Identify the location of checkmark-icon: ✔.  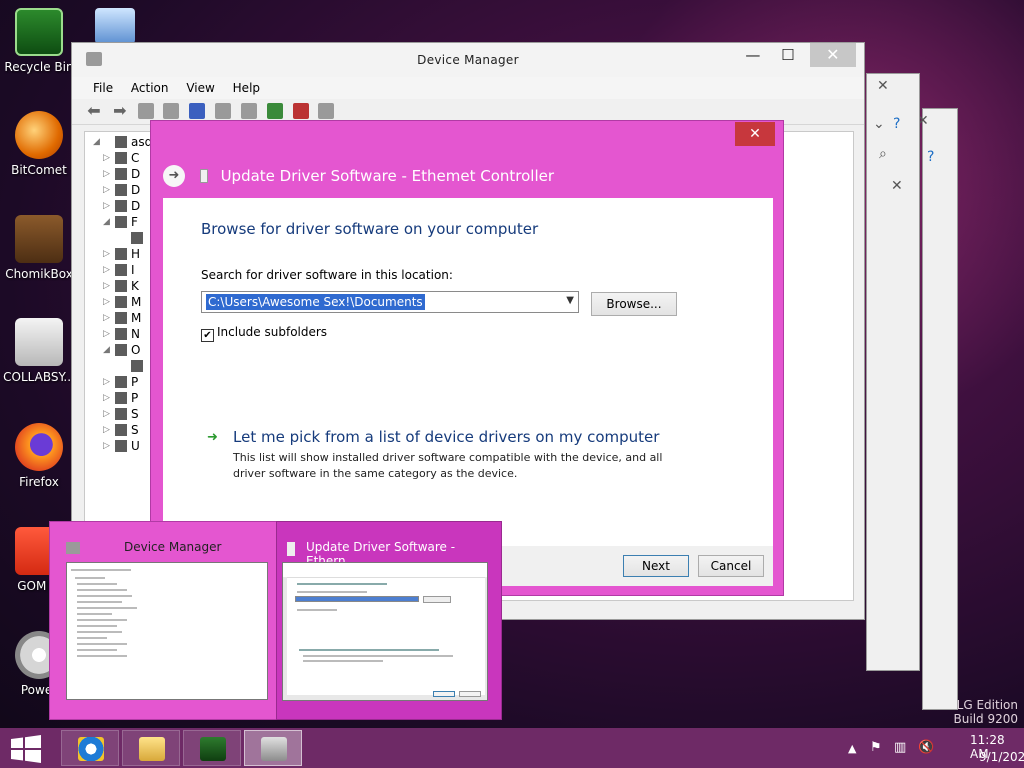
(207, 335).